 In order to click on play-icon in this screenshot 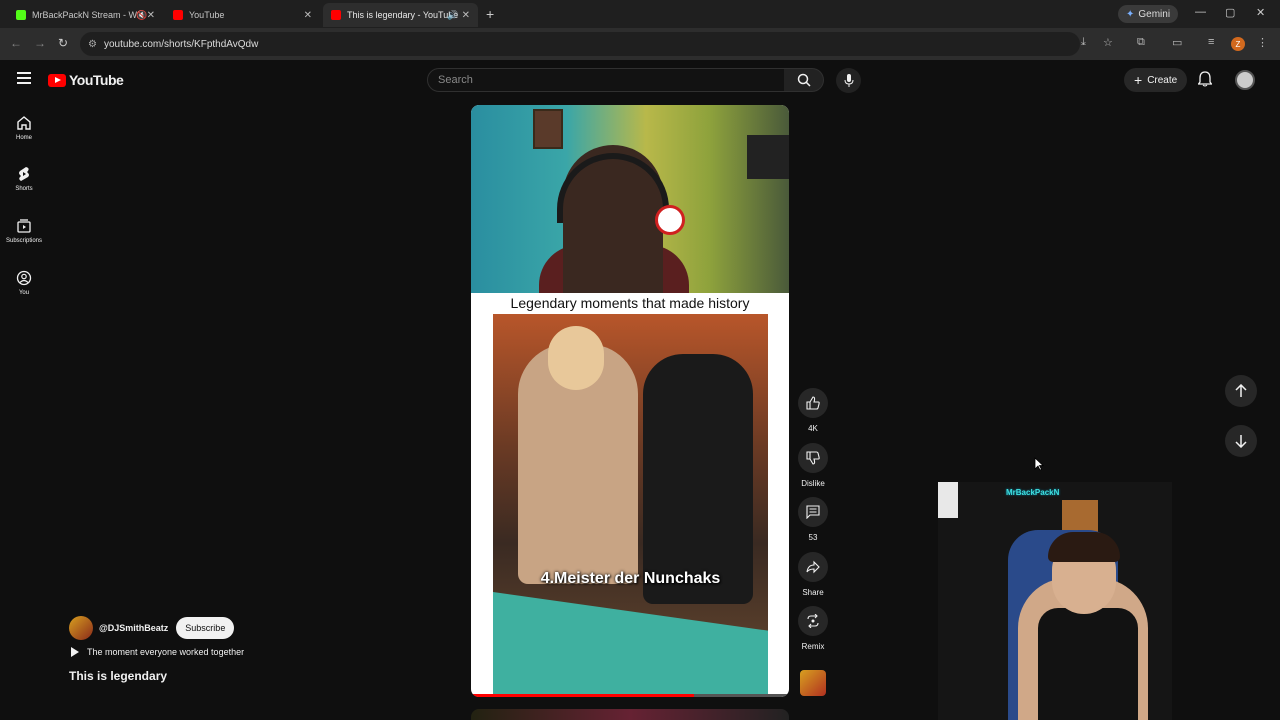, I will do `click(75, 652)`.